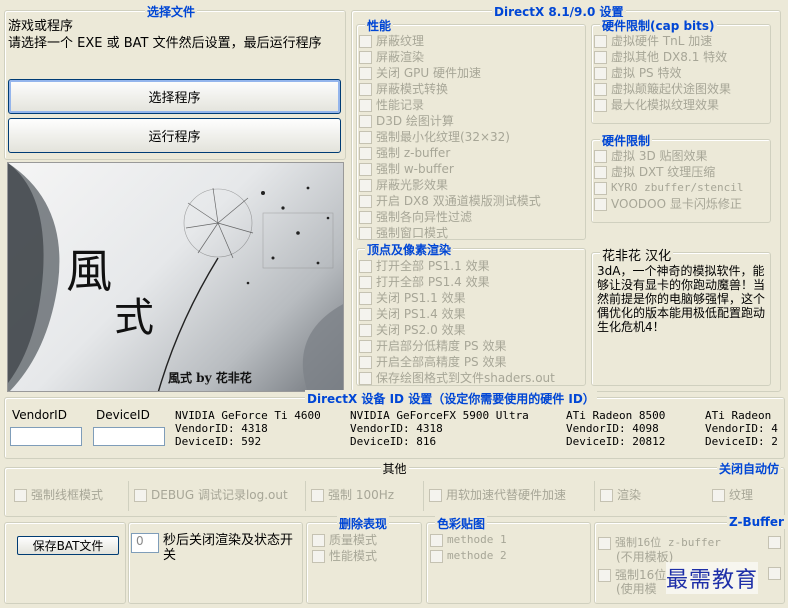 This screenshot has width=788, height=608. What do you see at coordinates (450, 153) in the screenshot?
I see `checkbox-force-zbuffer: 强制 z-buffer` at bounding box center [450, 153].